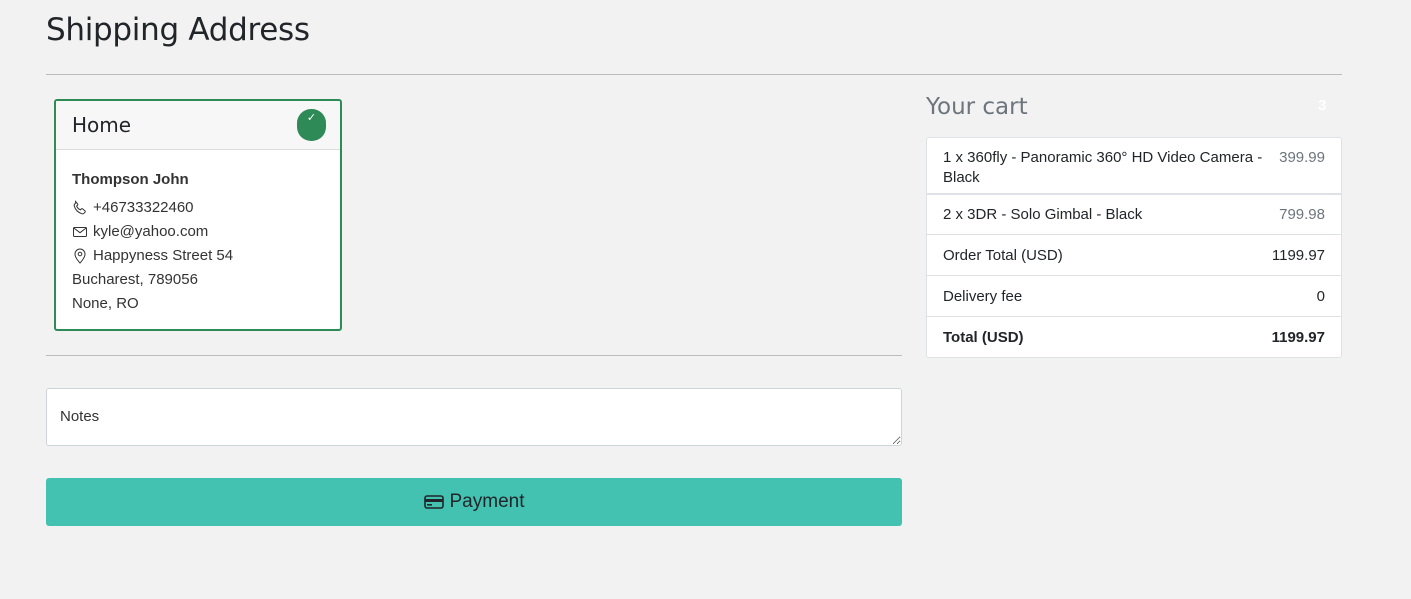 The height and width of the screenshot is (599, 1411). I want to click on cart-item: 2 x 3DR - Solo Gimbal - Black 799.98, so click(1134, 214).